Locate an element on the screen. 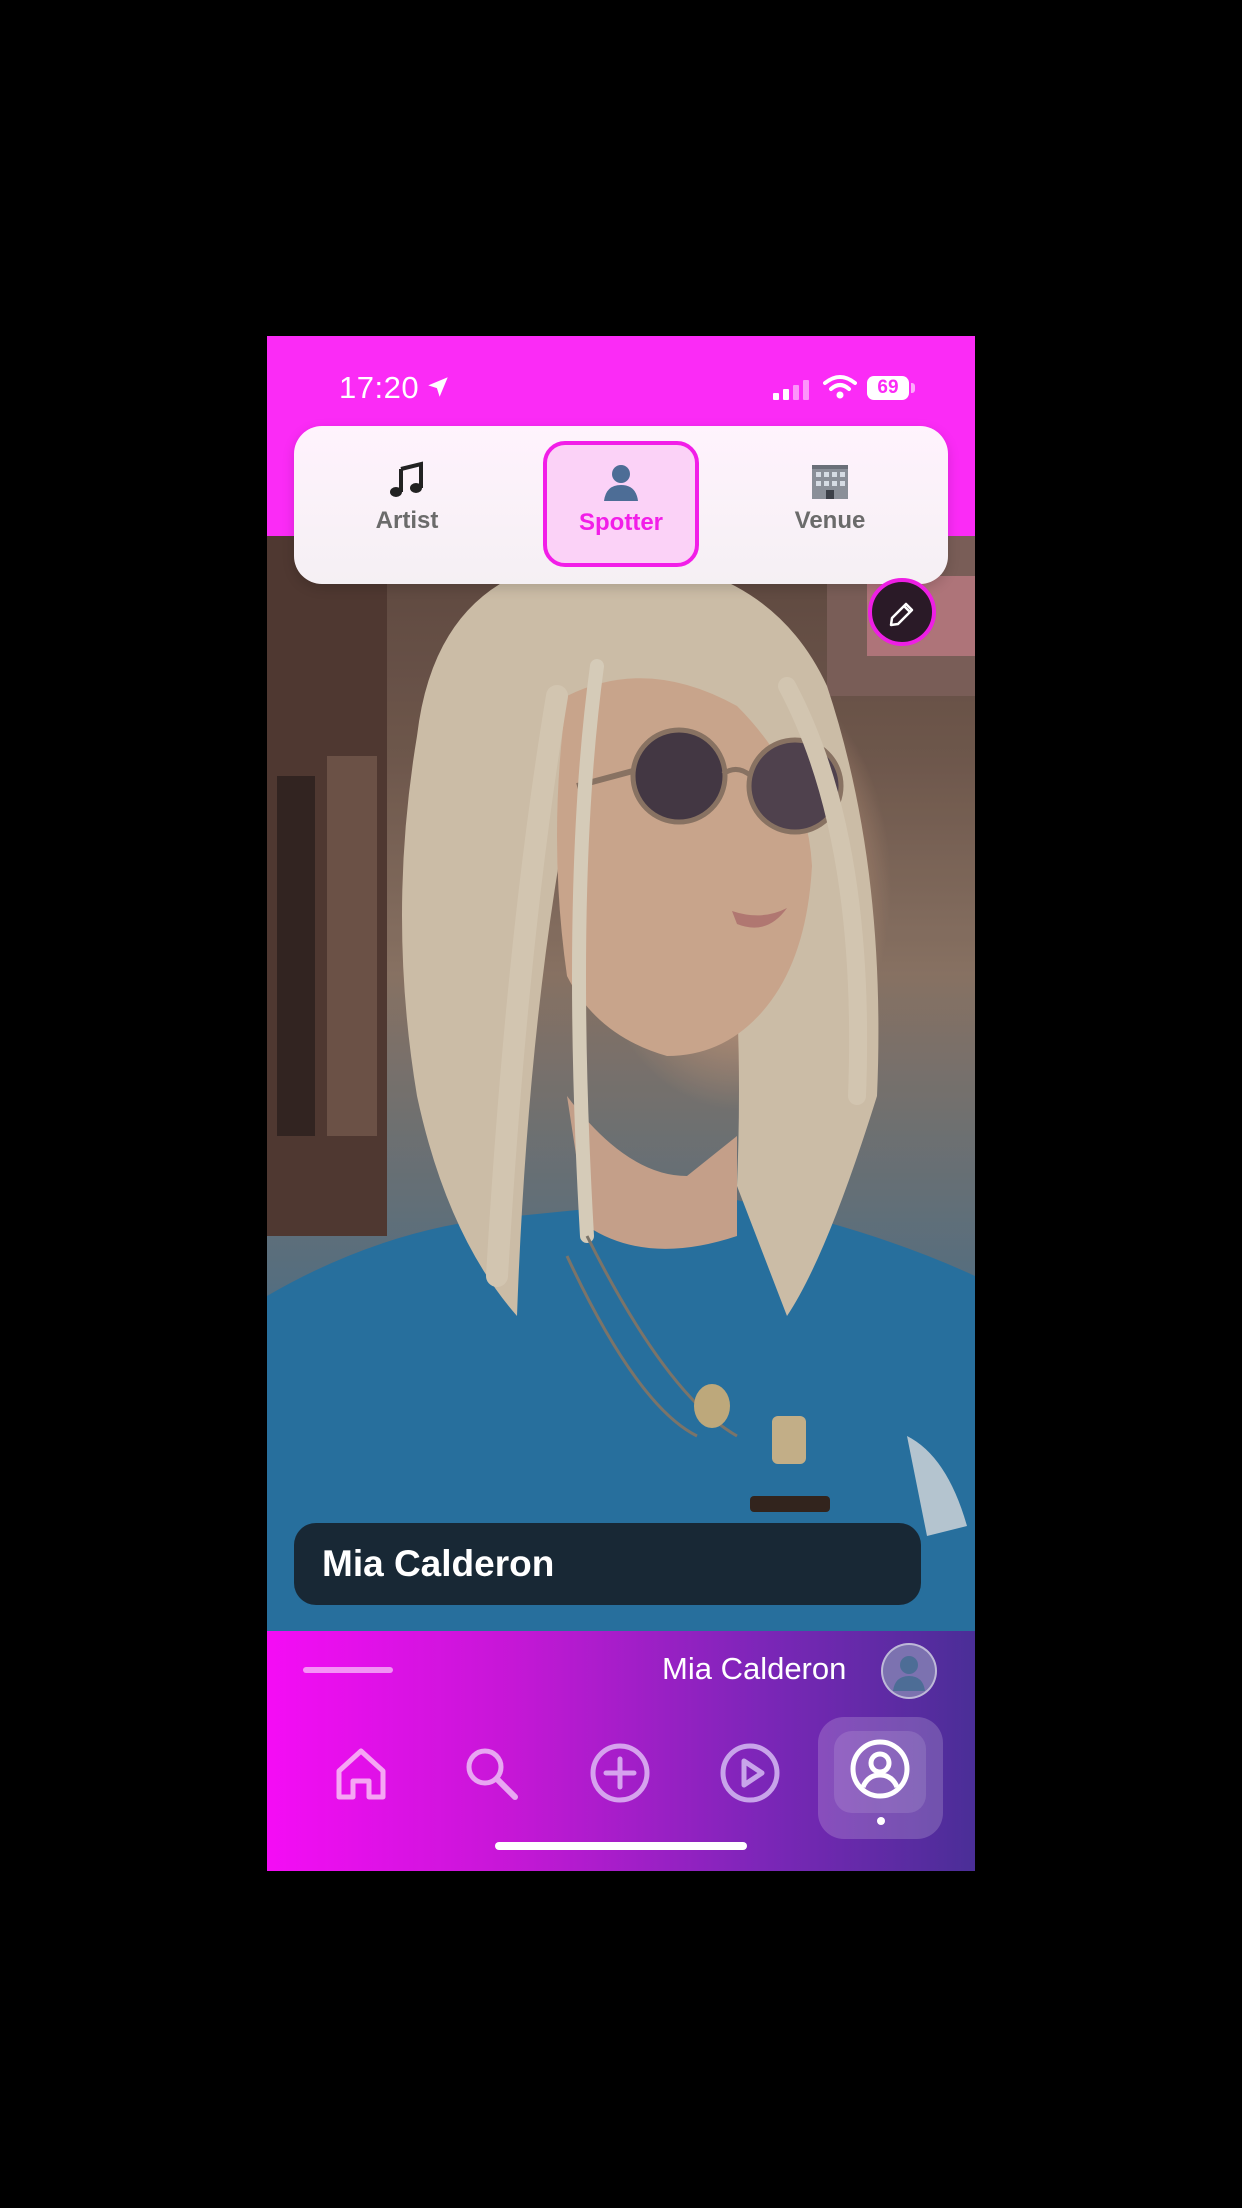 Image resolution: width=1242 pixels, height=2208 pixels. location-arrow-icon is located at coordinates (438, 389).